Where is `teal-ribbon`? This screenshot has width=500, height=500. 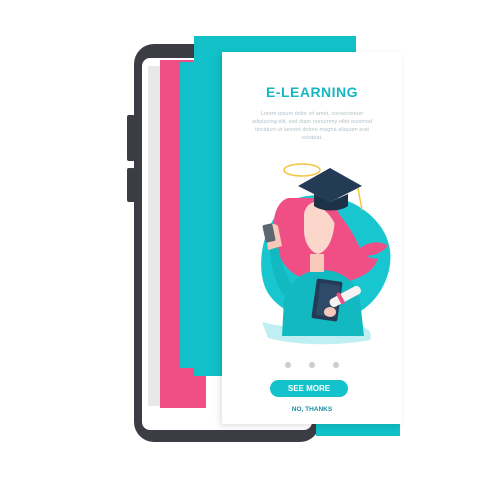
teal-ribbon is located at coordinates (358, 430).